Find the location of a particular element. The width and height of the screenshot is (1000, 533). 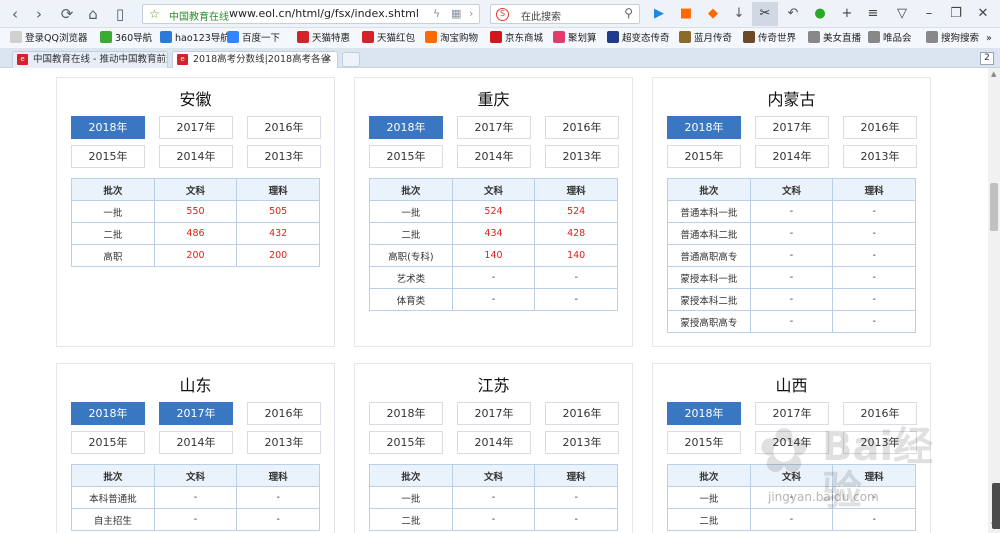

close-tab-icon: ✕ is located at coordinates (328, 59).